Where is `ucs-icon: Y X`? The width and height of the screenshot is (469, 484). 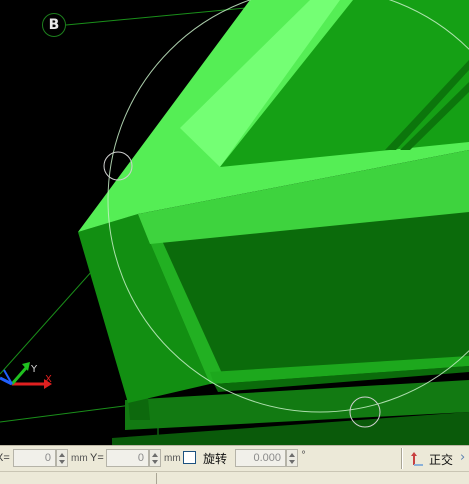
ucs-icon: Y X is located at coordinates (26, 375).